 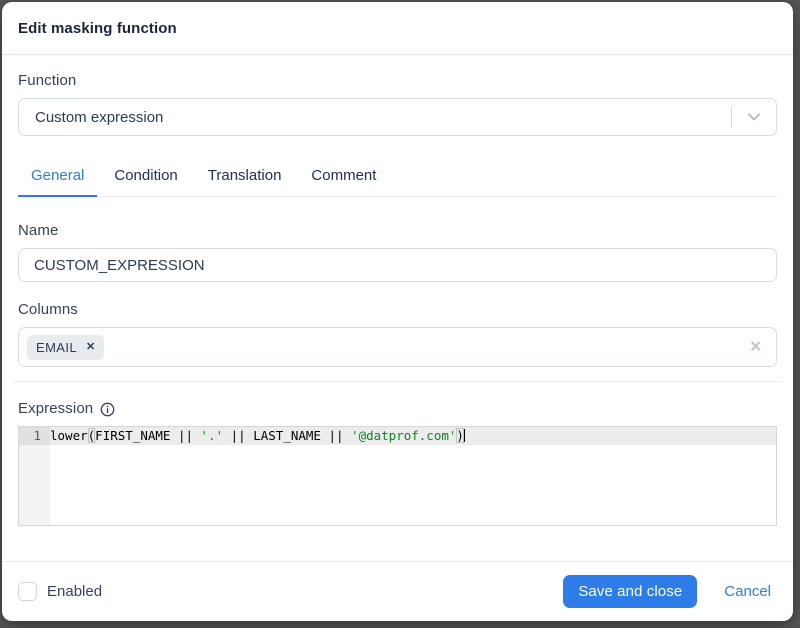 What do you see at coordinates (57, 347) in the screenshot?
I see `column-tag-label: EMAIL` at bounding box center [57, 347].